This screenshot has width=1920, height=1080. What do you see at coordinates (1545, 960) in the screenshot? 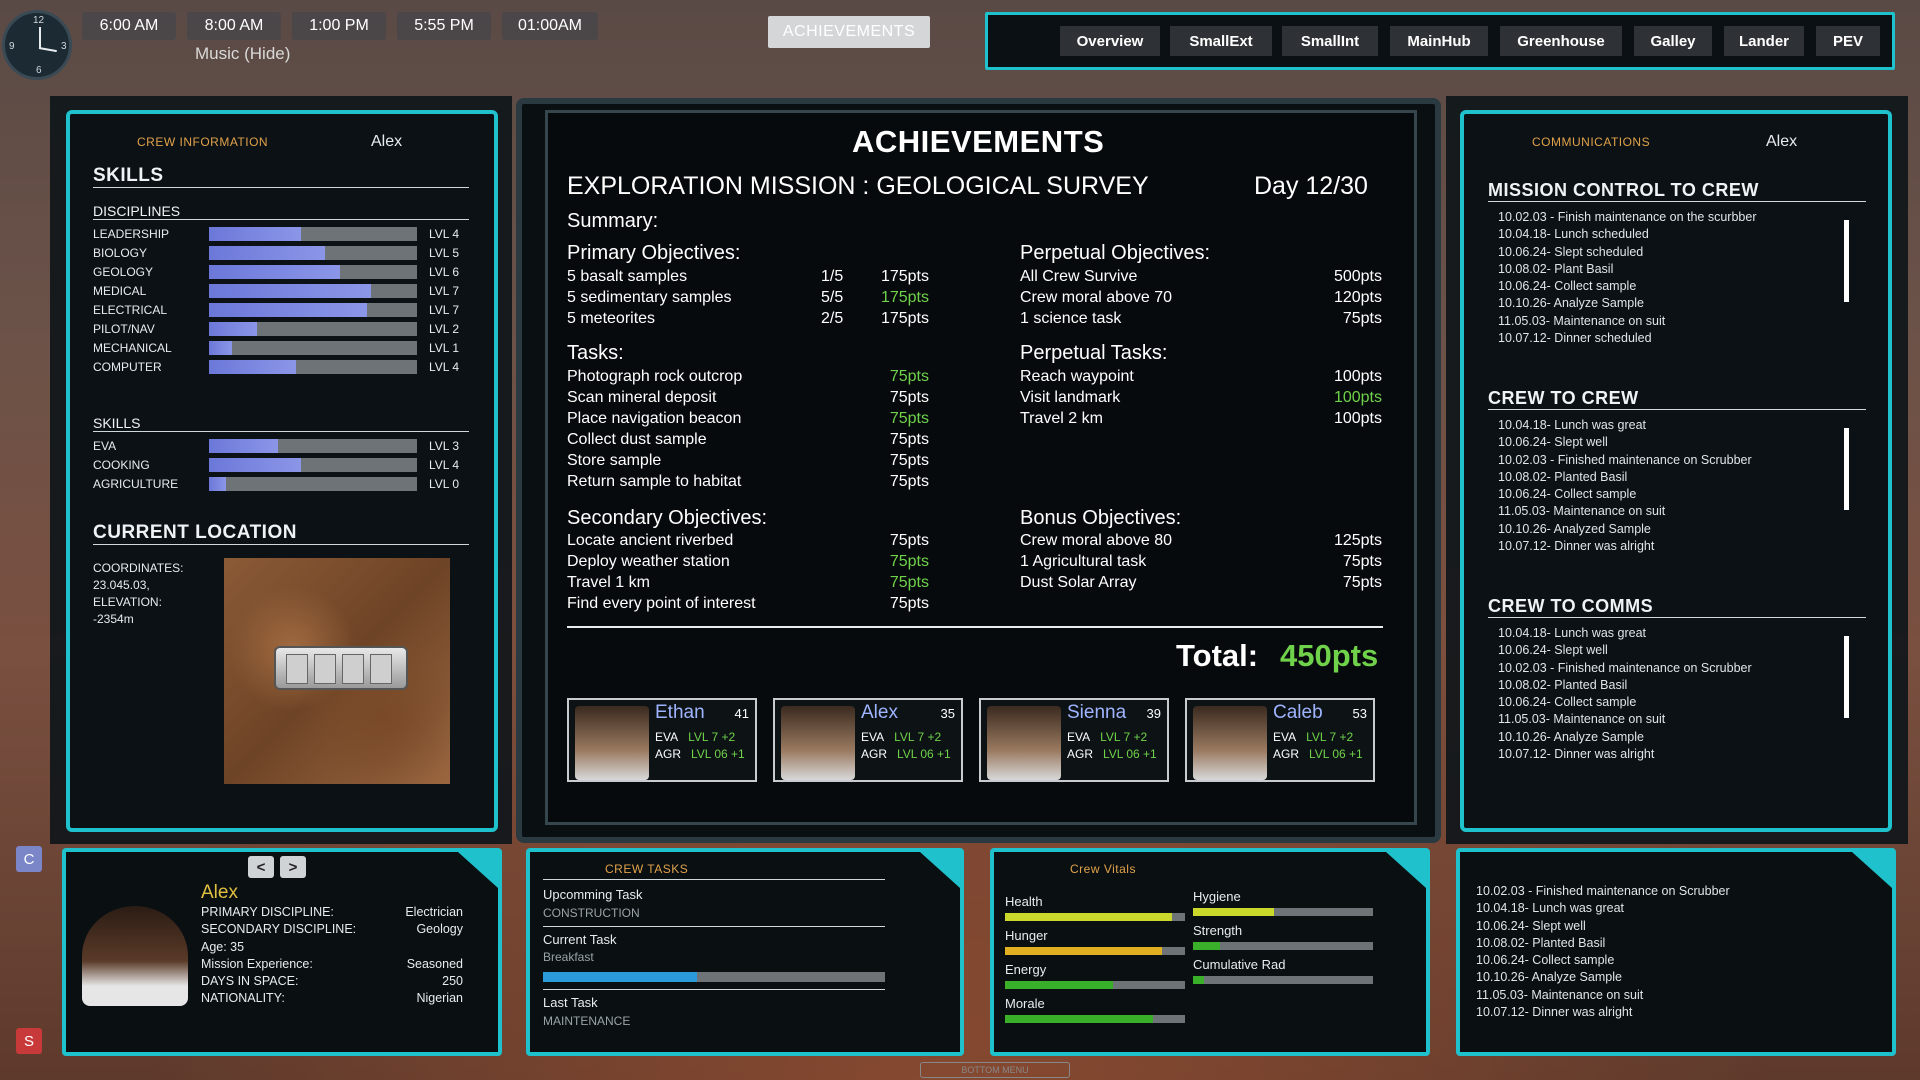
I see `log-item: 10.06.24- Collect sample` at bounding box center [1545, 960].